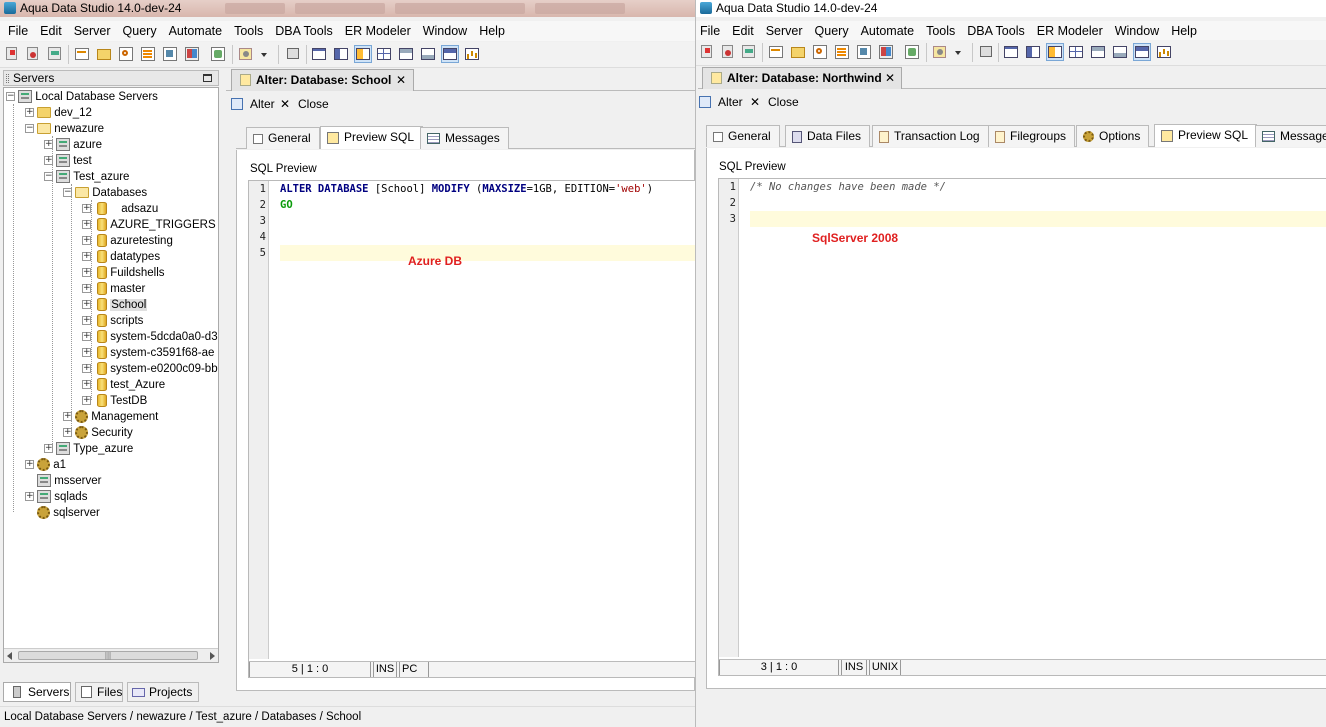  I want to click on open-file-icon, so click(104, 54).